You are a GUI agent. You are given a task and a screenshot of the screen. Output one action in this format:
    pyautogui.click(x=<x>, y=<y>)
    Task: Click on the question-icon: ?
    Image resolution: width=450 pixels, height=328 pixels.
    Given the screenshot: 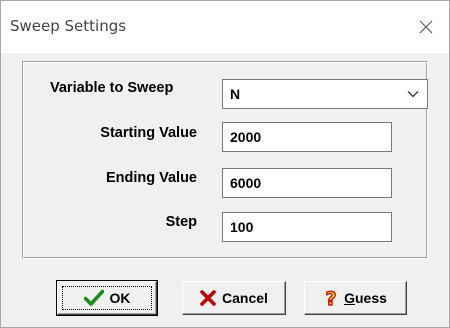 What is the action you would take?
    pyautogui.click(x=331, y=298)
    